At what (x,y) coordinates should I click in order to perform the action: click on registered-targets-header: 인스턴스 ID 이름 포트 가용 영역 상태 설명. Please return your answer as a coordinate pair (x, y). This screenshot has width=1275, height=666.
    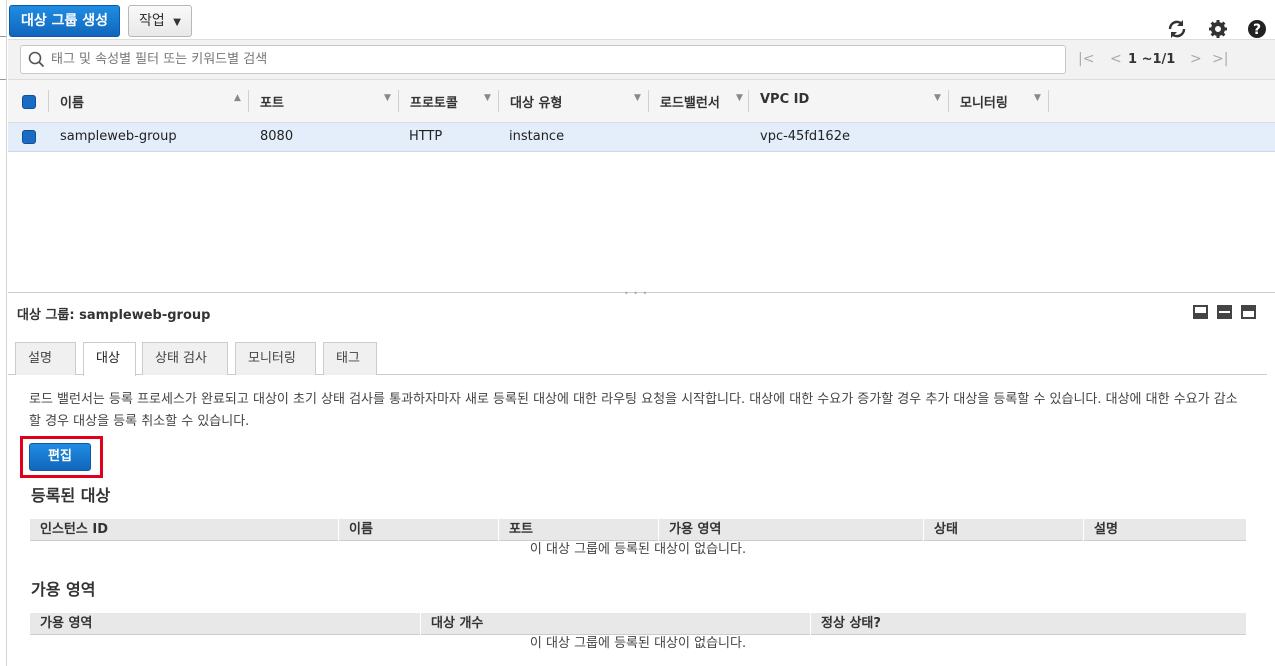
    Looking at the image, I should click on (638, 530).